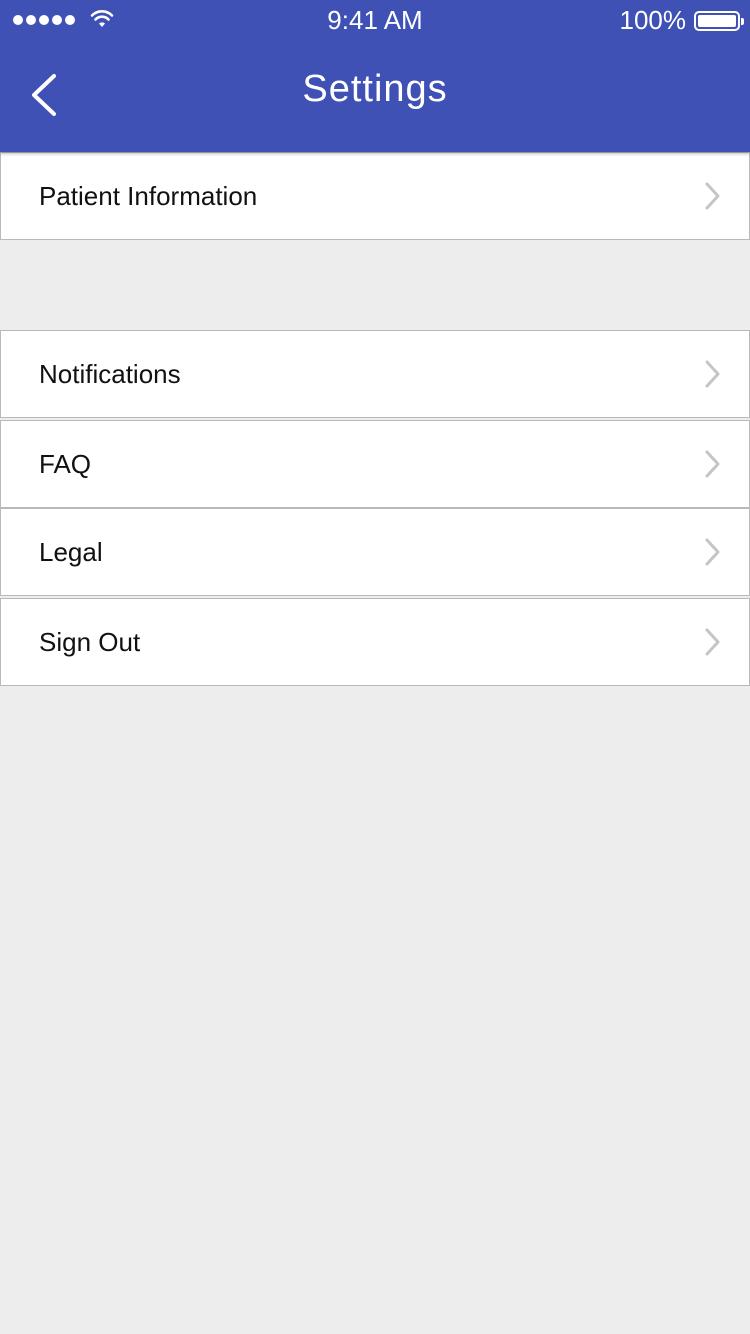 The height and width of the screenshot is (1334, 750). What do you see at coordinates (375, 642) in the screenshot?
I see `settings-item-sign-out: Sign Out` at bounding box center [375, 642].